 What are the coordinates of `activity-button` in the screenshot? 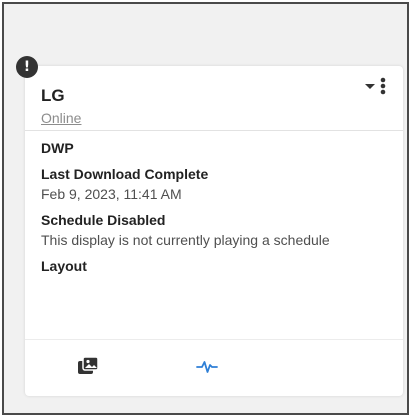 It's located at (207, 366).